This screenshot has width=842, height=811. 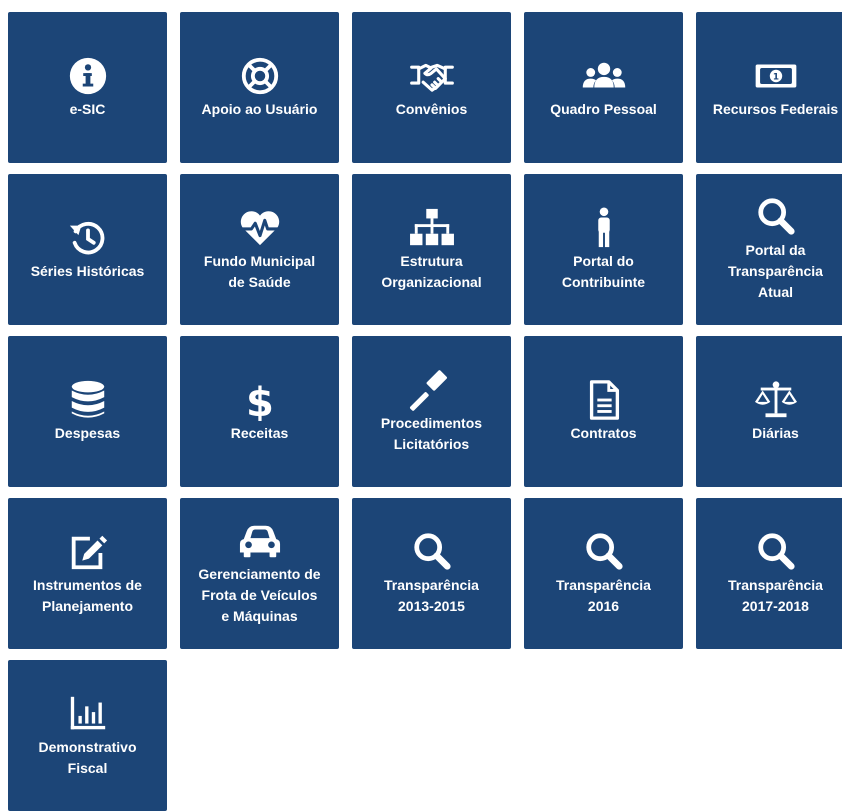 What do you see at coordinates (88, 714) in the screenshot?
I see `bar-chart-icon` at bounding box center [88, 714].